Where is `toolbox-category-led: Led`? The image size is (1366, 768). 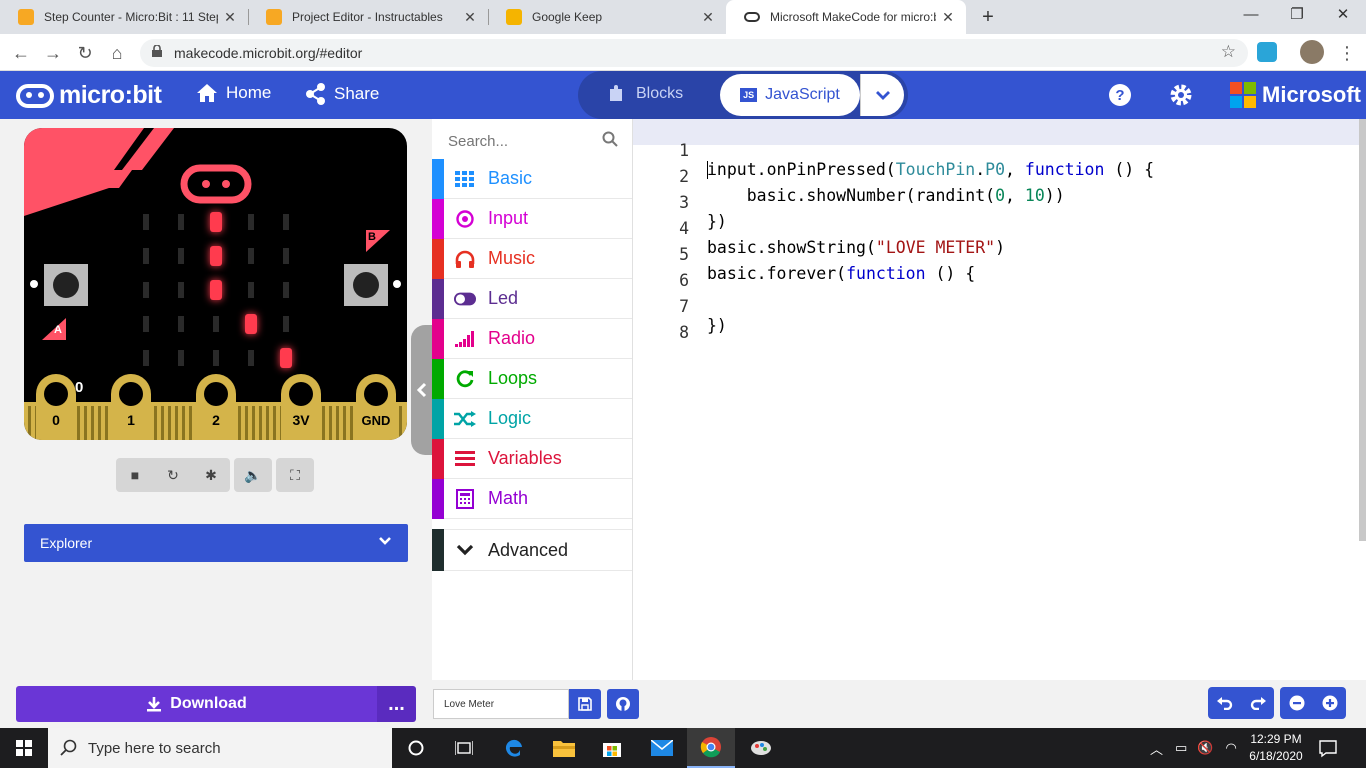 toolbox-category-led: Led is located at coordinates (532, 299).